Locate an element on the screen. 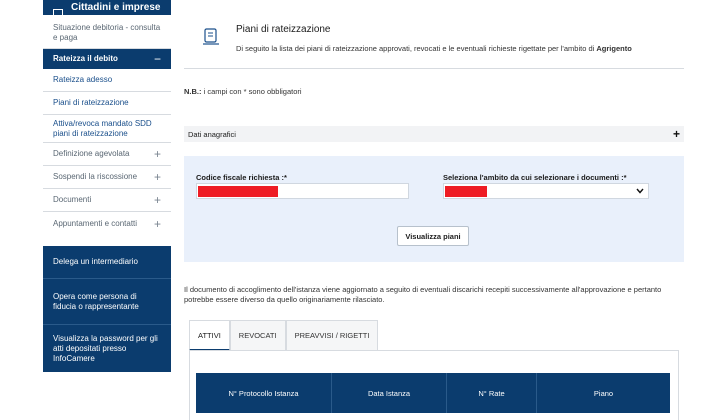 Image resolution: width=720 pixels, height=420 pixels. sidebar-item-definizione-agevolata: Definizione agevolata + is located at coordinates (107, 154).